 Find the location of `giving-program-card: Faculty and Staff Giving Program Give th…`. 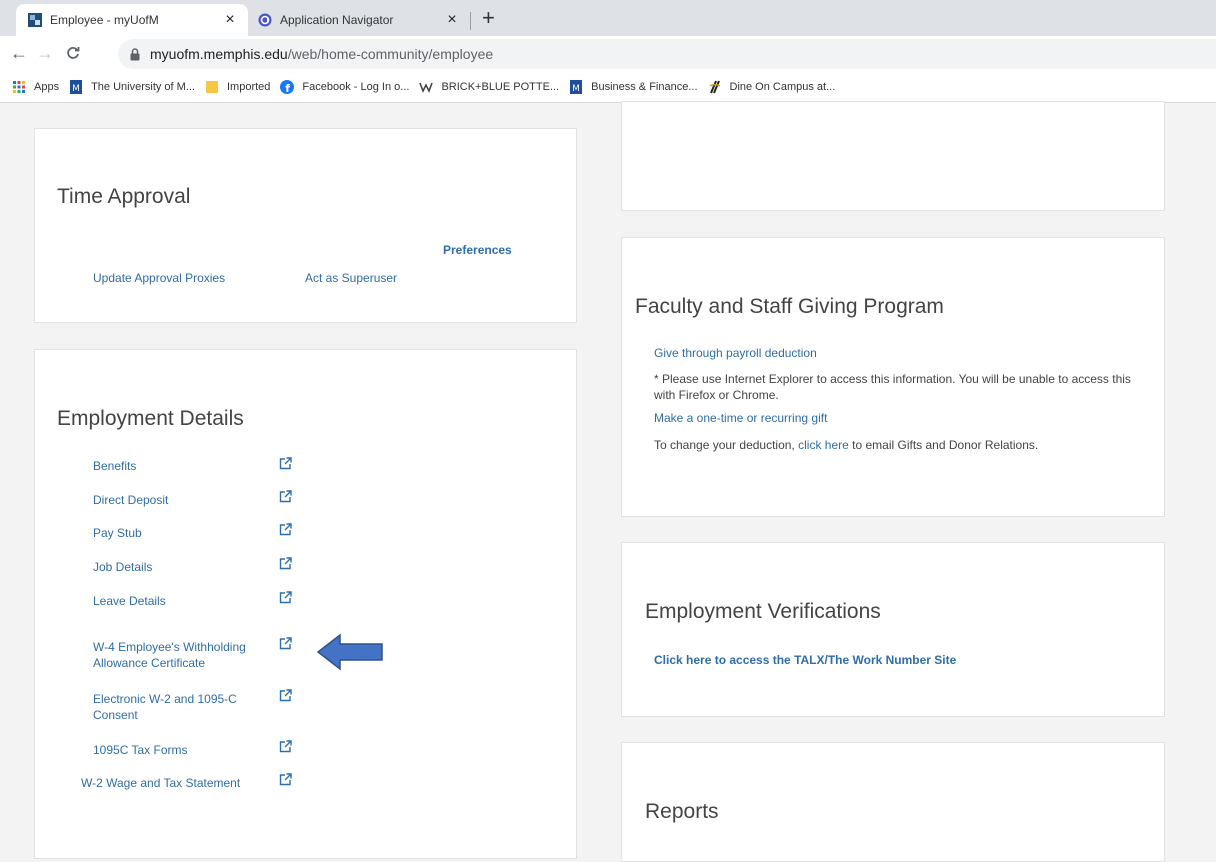

giving-program-card: Faculty and Staff Giving Program Give th… is located at coordinates (893, 377).